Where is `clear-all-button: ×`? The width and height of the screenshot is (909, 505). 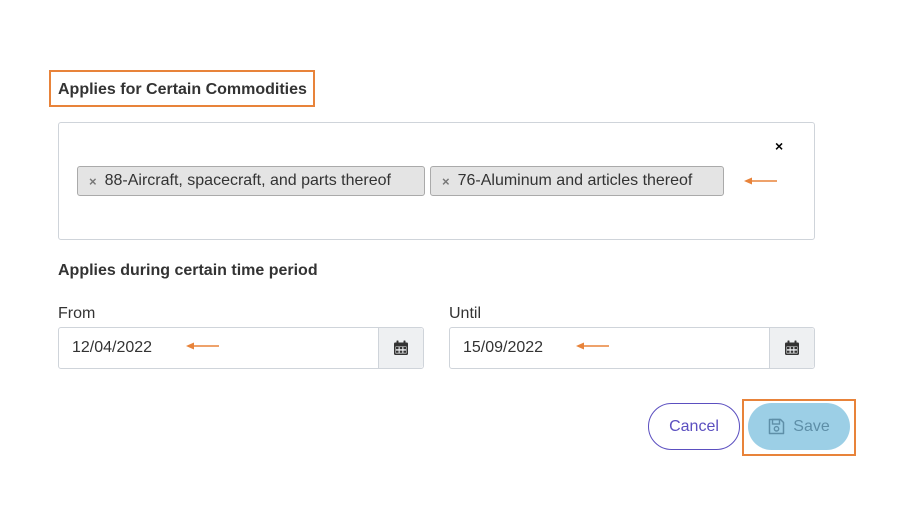
clear-all-button: × is located at coordinates (779, 146).